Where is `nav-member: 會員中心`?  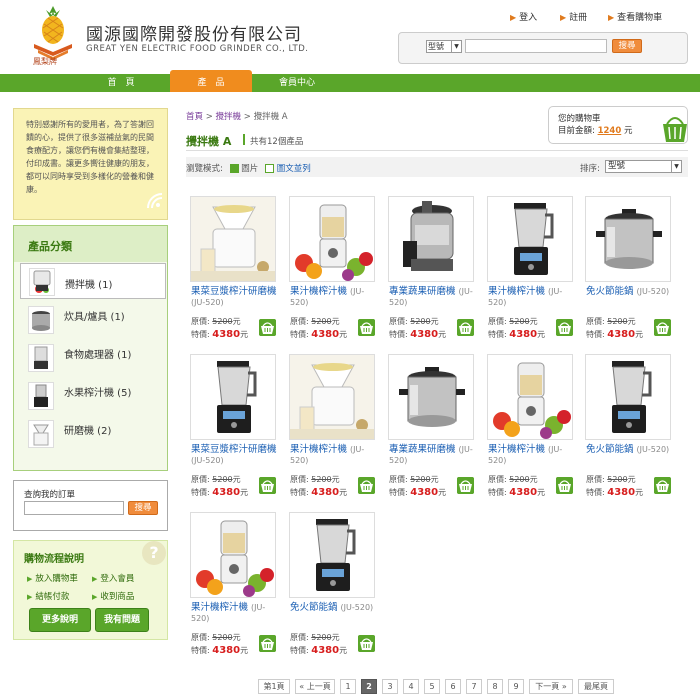 nav-member: 會員中心 is located at coordinates (297, 83).